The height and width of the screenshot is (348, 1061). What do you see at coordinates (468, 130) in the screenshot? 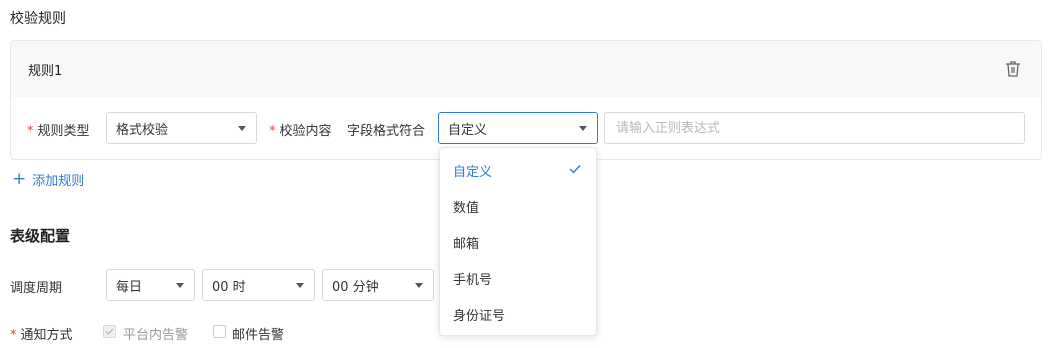
I see `format-value: 自定义` at bounding box center [468, 130].